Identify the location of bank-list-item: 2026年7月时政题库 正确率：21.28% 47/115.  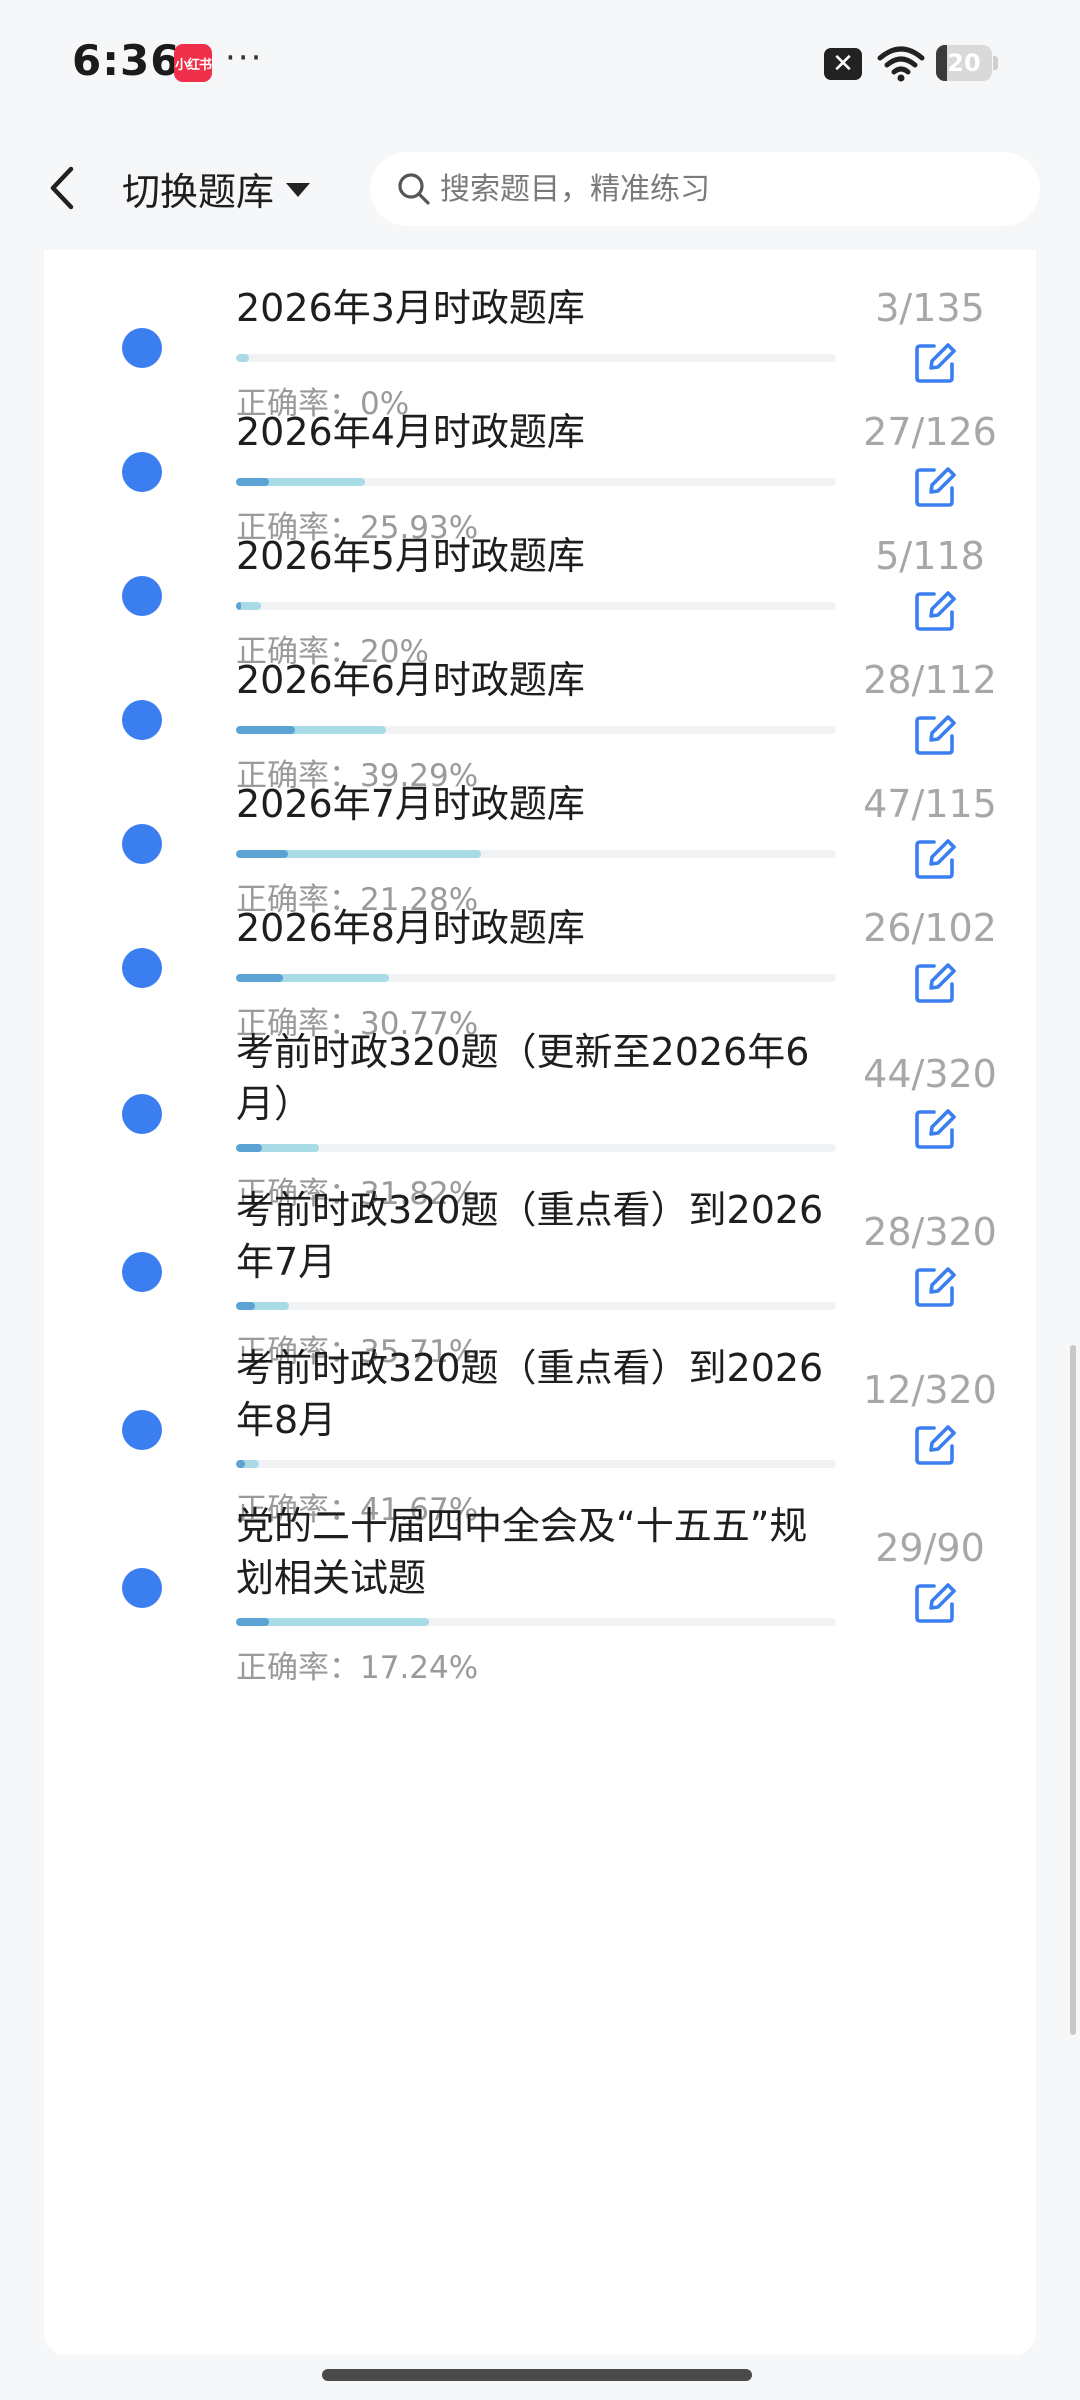
(540, 832).